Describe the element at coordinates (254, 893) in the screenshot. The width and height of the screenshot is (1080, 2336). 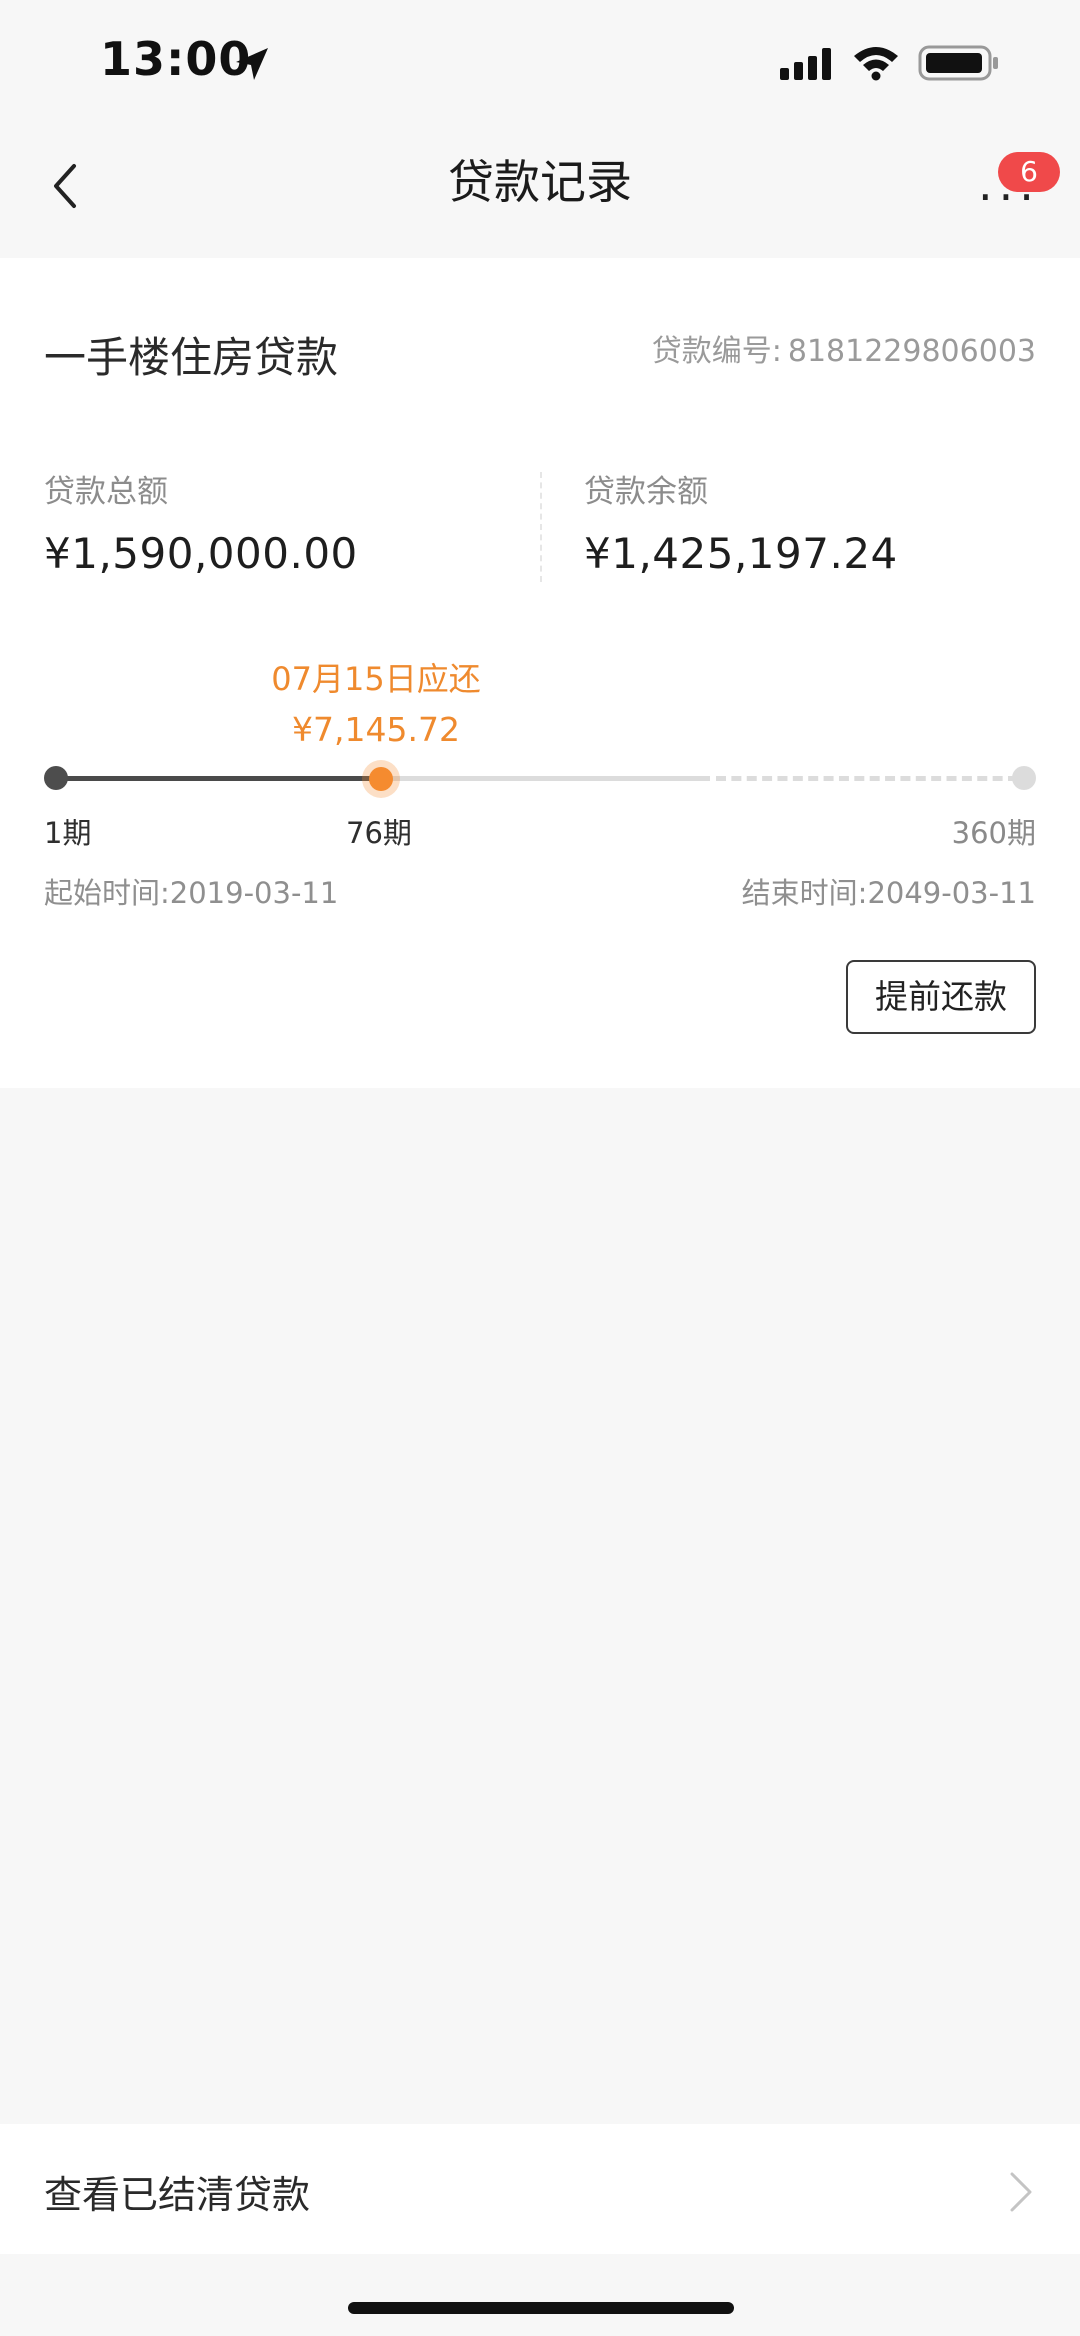
I see `start-date-value: 2019-03-11` at that location.